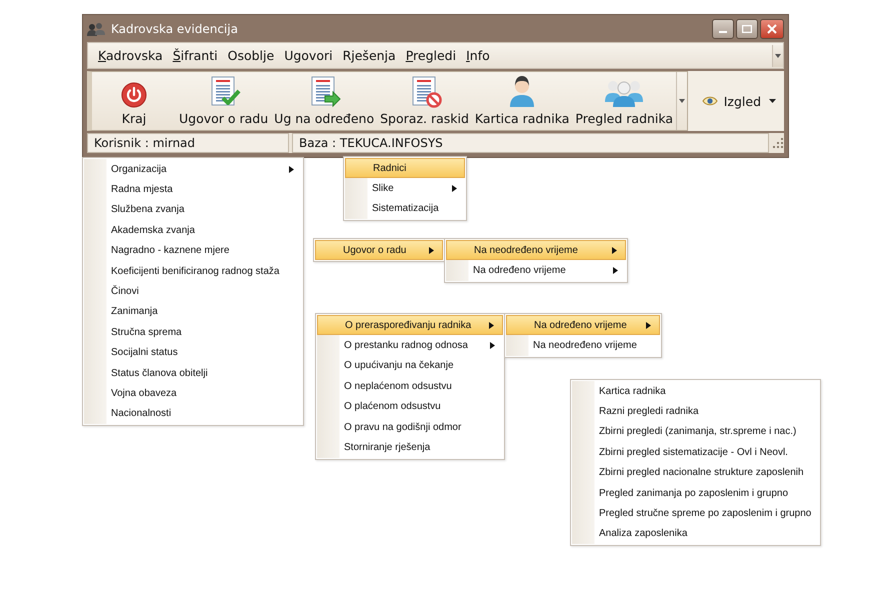 This screenshot has height=589, width=870. I want to click on toolbar-button: Ug na određeno, so click(324, 101).